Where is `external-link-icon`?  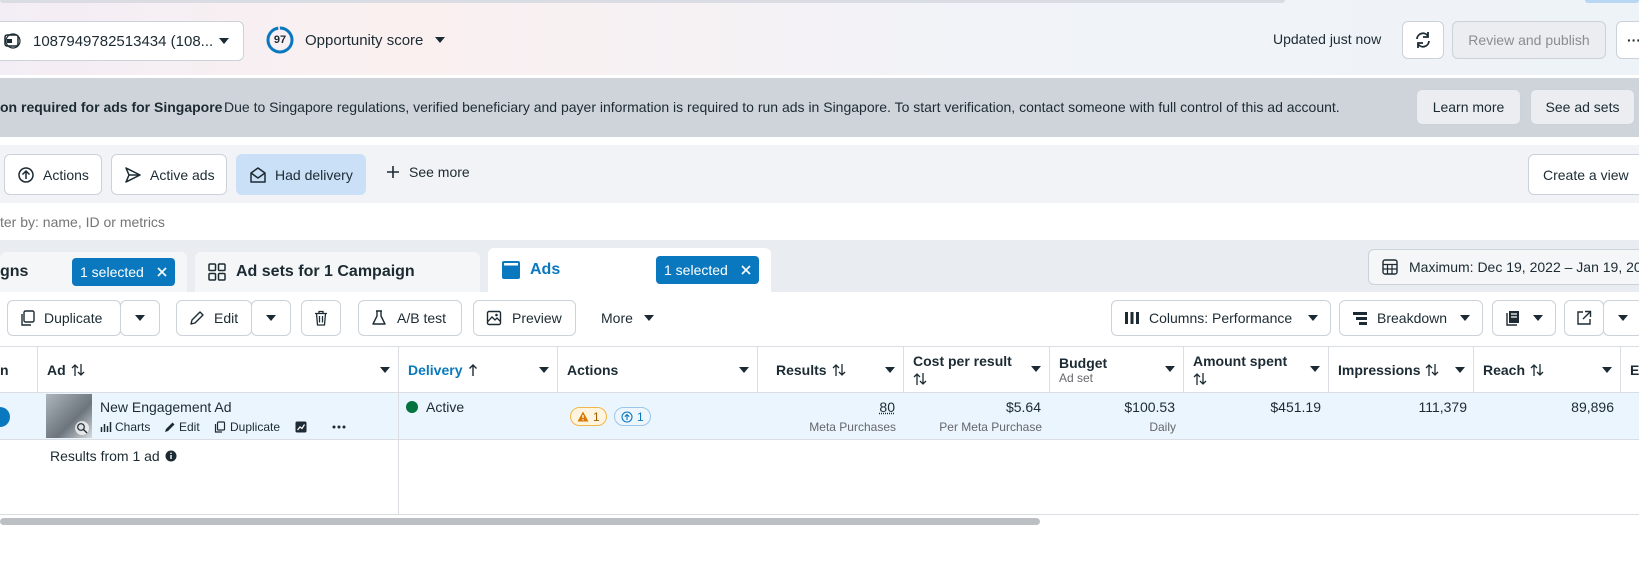
external-link-icon is located at coordinates (1584, 318).